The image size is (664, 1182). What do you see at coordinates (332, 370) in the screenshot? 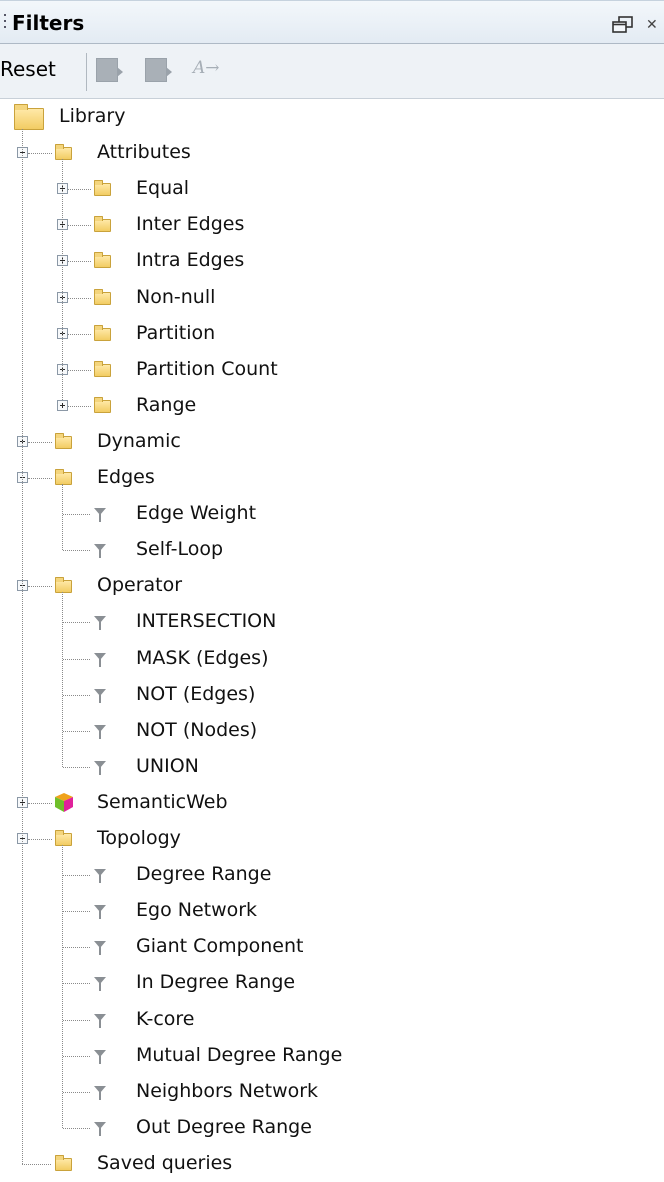
I see `tree-node-partition-count: Partition Count` at bounding box center [332, 370].